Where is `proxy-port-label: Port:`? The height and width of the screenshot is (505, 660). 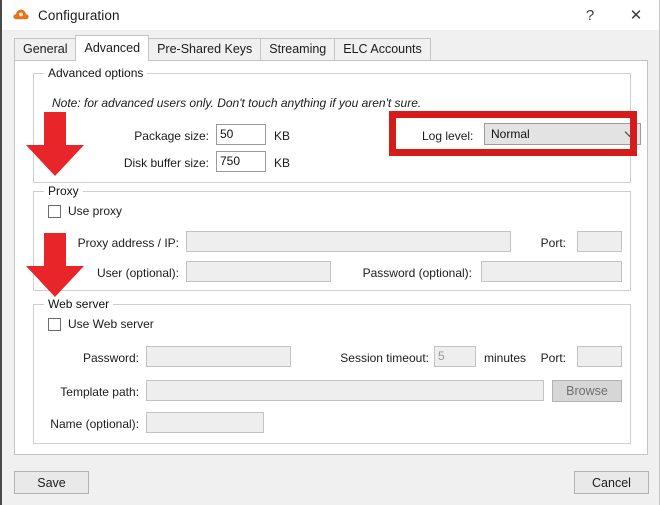
proxy-port-label: Port: is located at coordinates (553, 243).